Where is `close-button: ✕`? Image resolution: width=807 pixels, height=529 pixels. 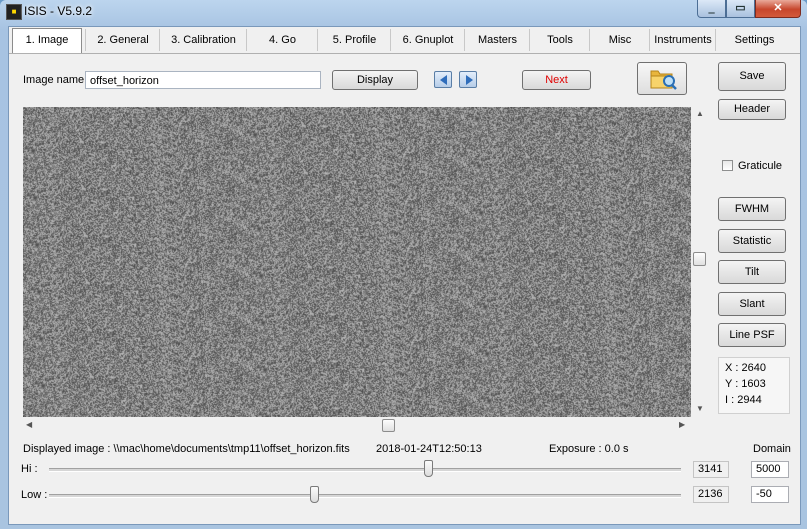
close-button: ✕ is located at coordinates (778, 9).